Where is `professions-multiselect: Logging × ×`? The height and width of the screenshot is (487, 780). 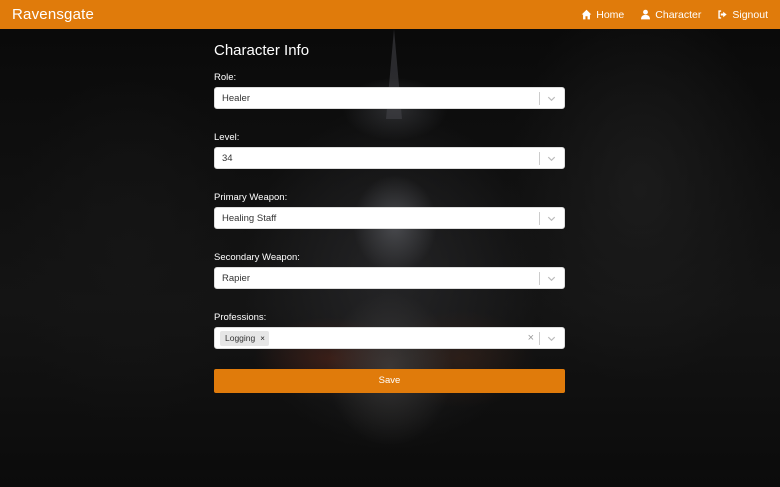 professions-multiselect: Logging × × is located at coordinates (389, 338).